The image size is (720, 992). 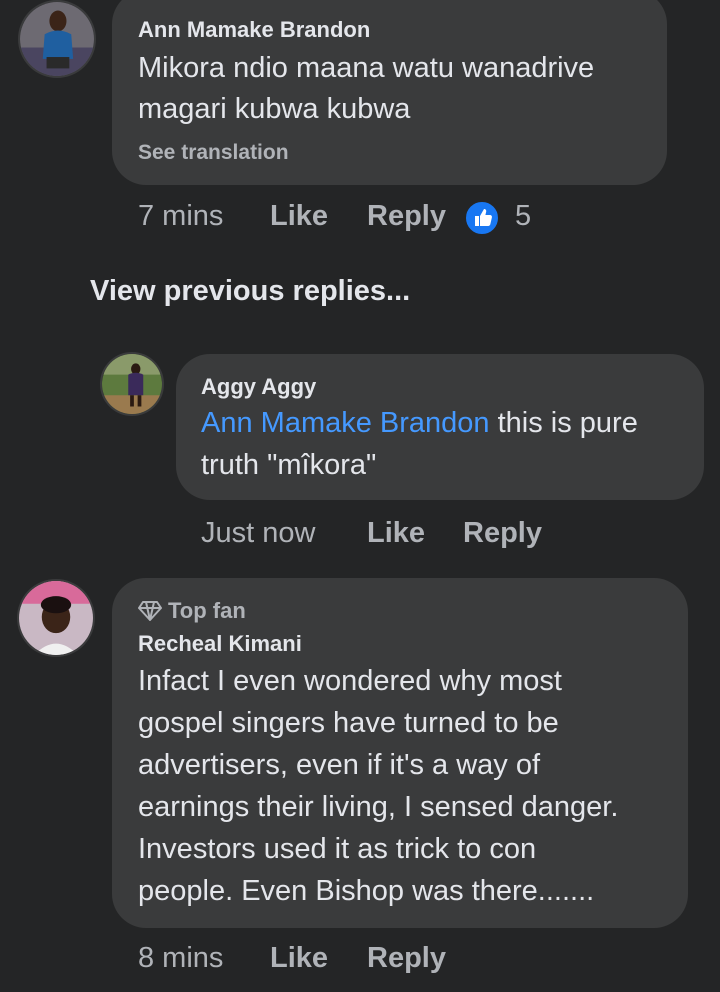 What do you see at coordinates (366, 68) in the screenshot?
I see `comment-text-line: Mikora ndio maana watu wanadrive` at bounding box center [366, 68].